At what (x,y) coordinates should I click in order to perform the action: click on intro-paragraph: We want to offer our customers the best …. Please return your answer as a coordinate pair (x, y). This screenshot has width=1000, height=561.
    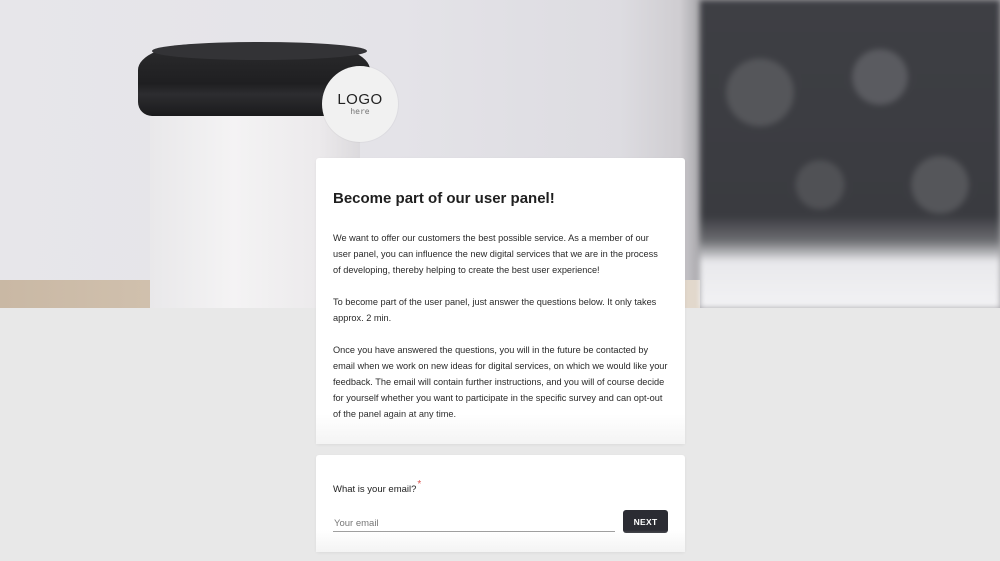
    Looking at the image, I should click on (495, 254).